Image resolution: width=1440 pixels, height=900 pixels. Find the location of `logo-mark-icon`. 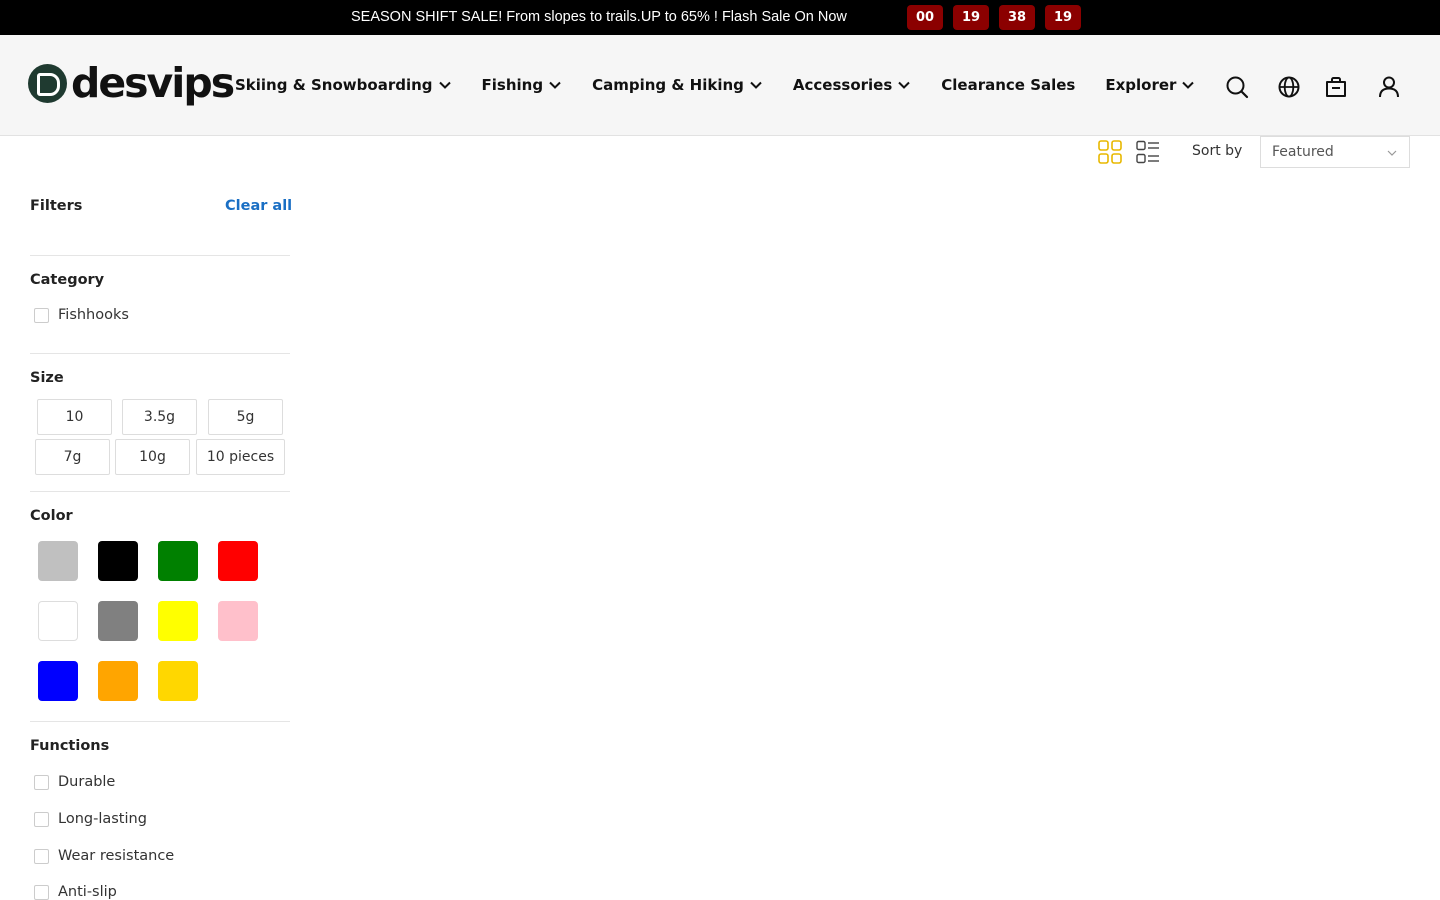

logo-mark-icon is located at coordinates (47, 83).